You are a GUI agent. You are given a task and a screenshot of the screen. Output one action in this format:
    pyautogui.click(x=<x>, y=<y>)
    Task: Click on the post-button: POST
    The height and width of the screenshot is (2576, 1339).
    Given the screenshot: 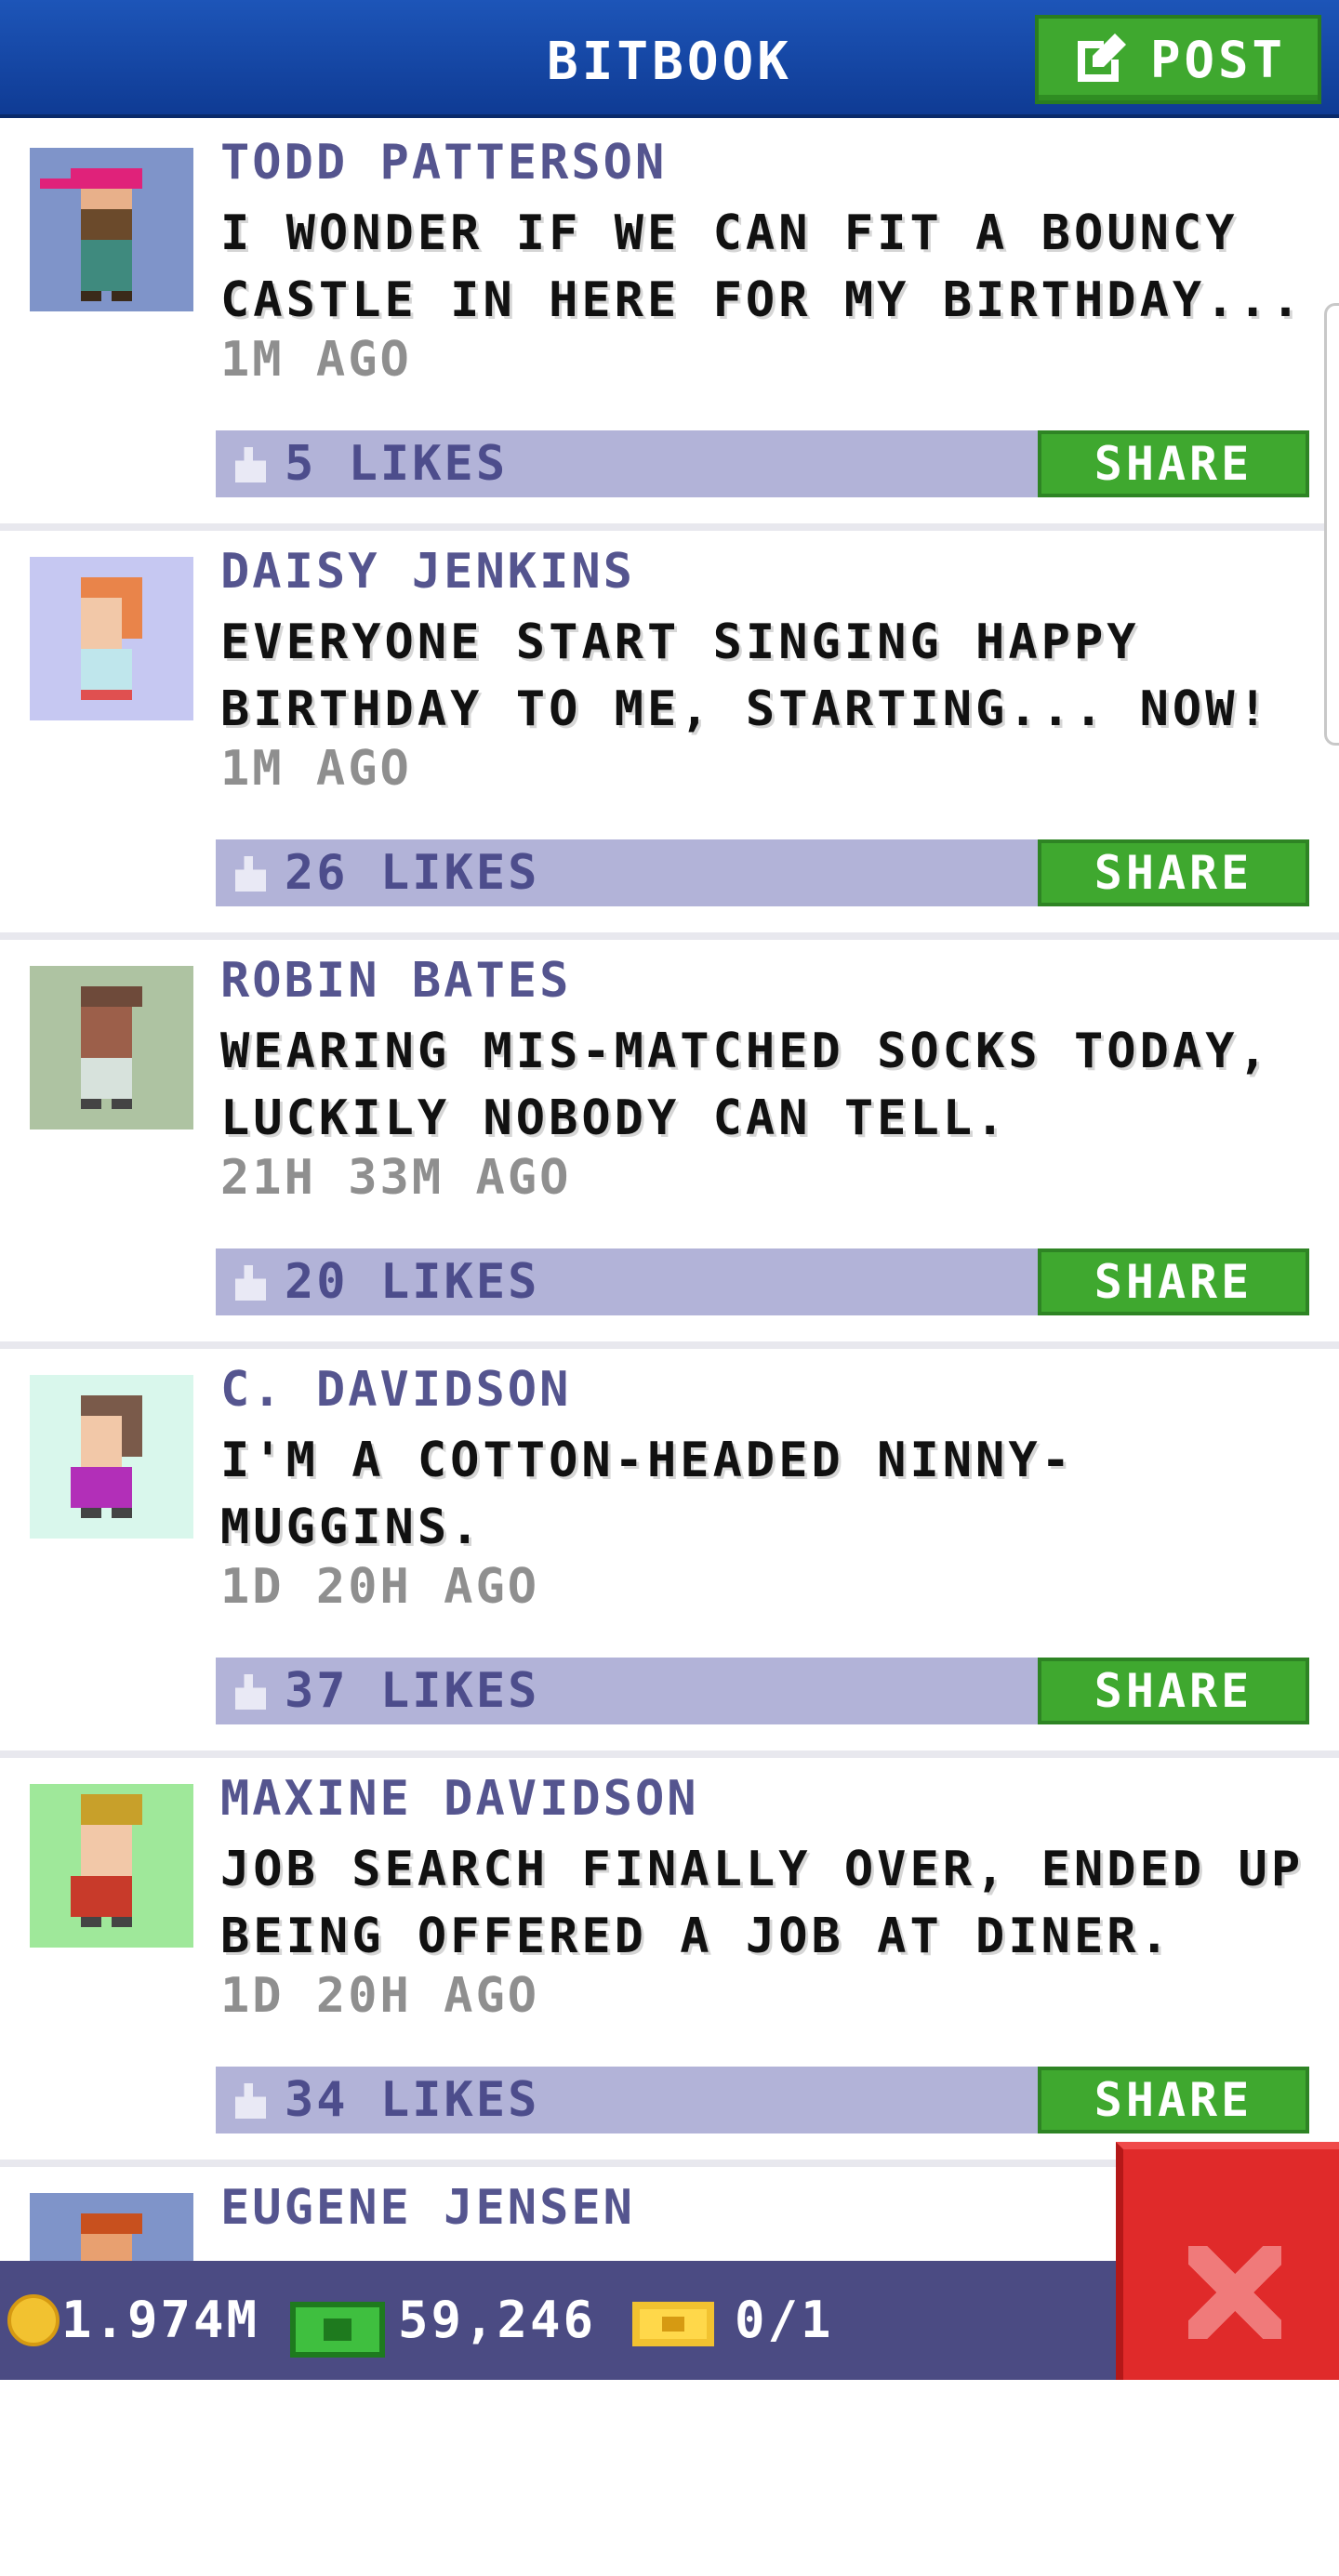 What is the action you would take?
    pyautogui.click(x=1178, y=59)
    